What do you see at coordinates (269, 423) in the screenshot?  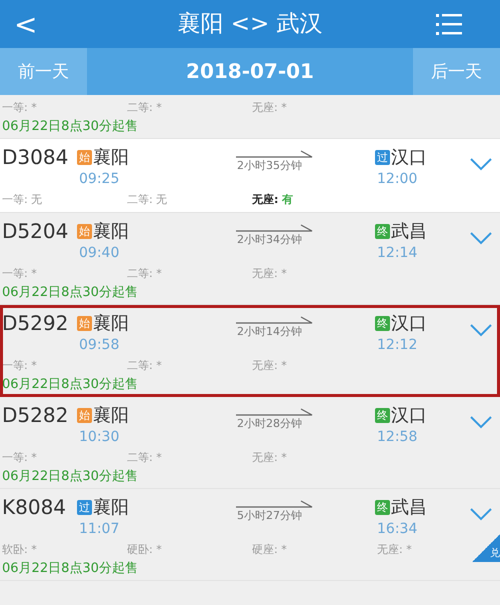 I see `duration-text: 2小时28分钟` at bounding box center [269, 423].